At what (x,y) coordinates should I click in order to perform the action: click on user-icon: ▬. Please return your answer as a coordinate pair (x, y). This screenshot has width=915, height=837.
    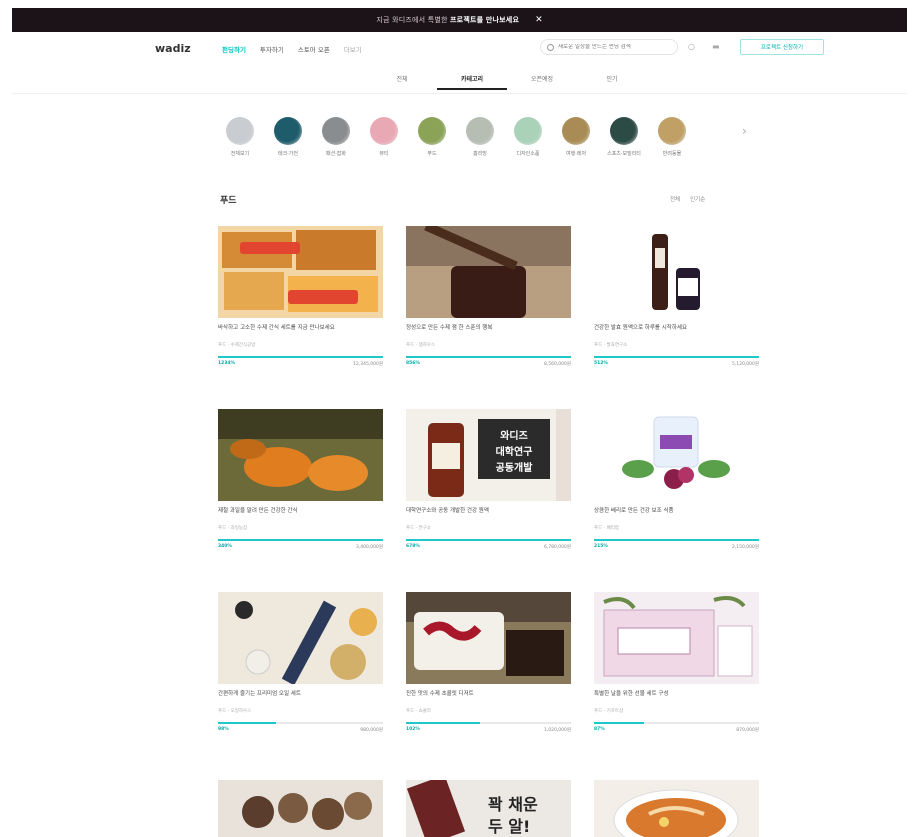
    Looking at the image, I should click on (716, 46).